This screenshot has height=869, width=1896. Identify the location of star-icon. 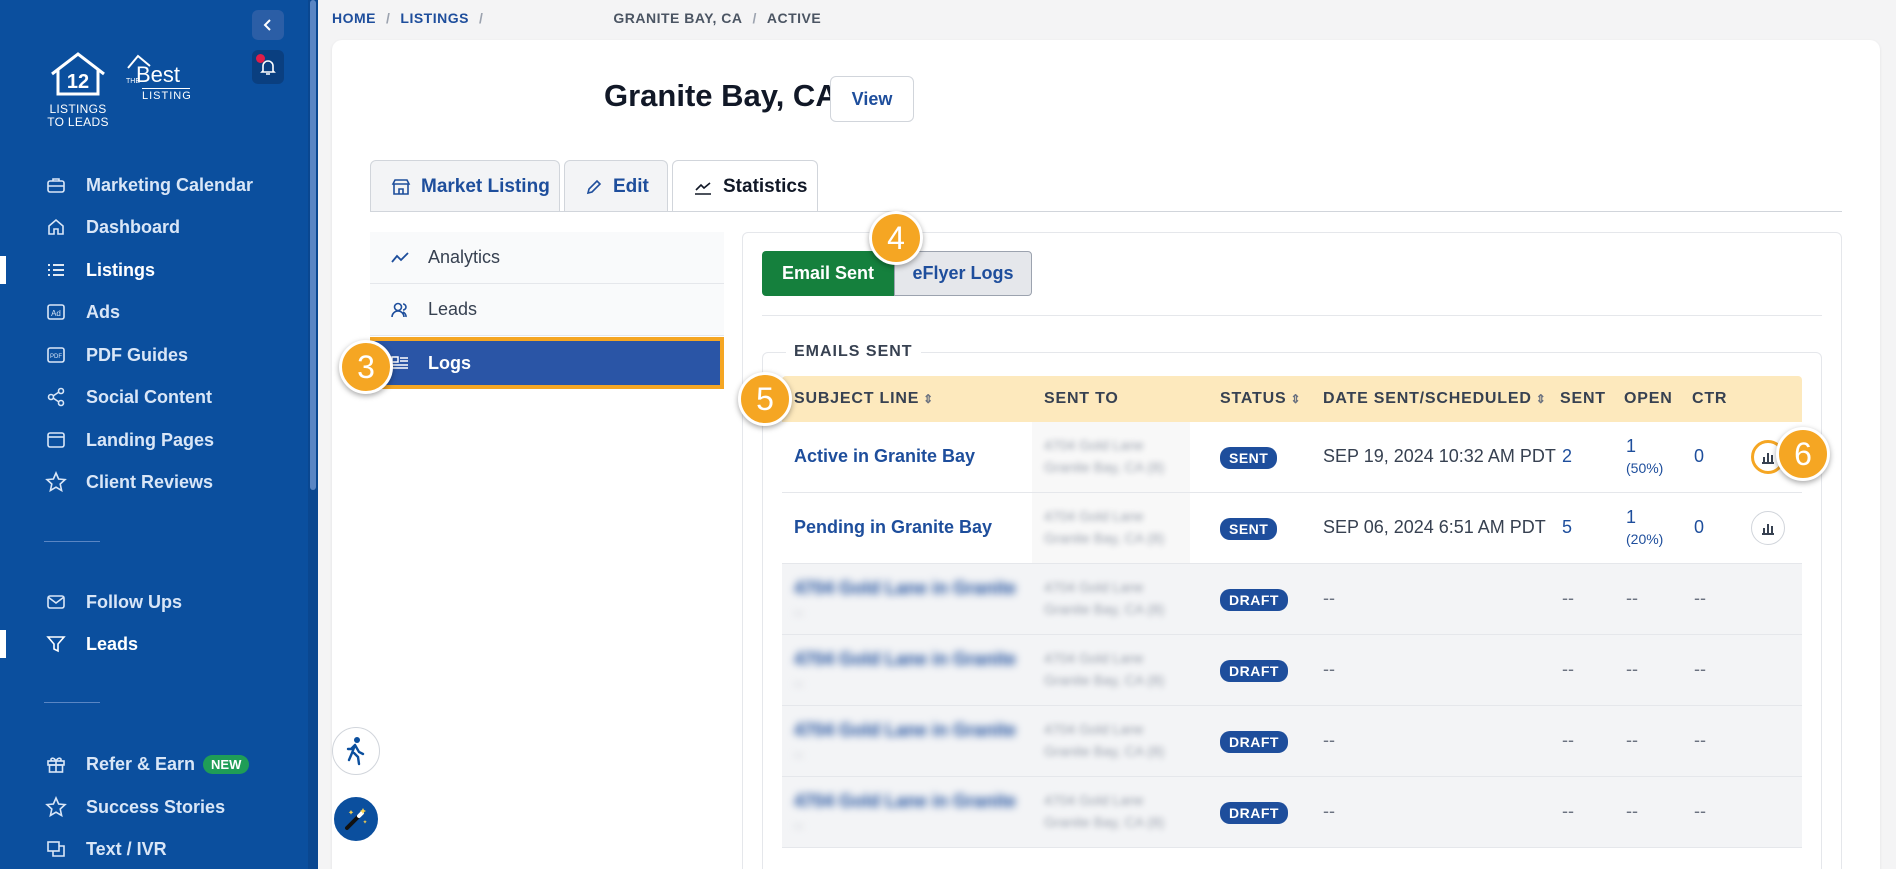
(56, 807).